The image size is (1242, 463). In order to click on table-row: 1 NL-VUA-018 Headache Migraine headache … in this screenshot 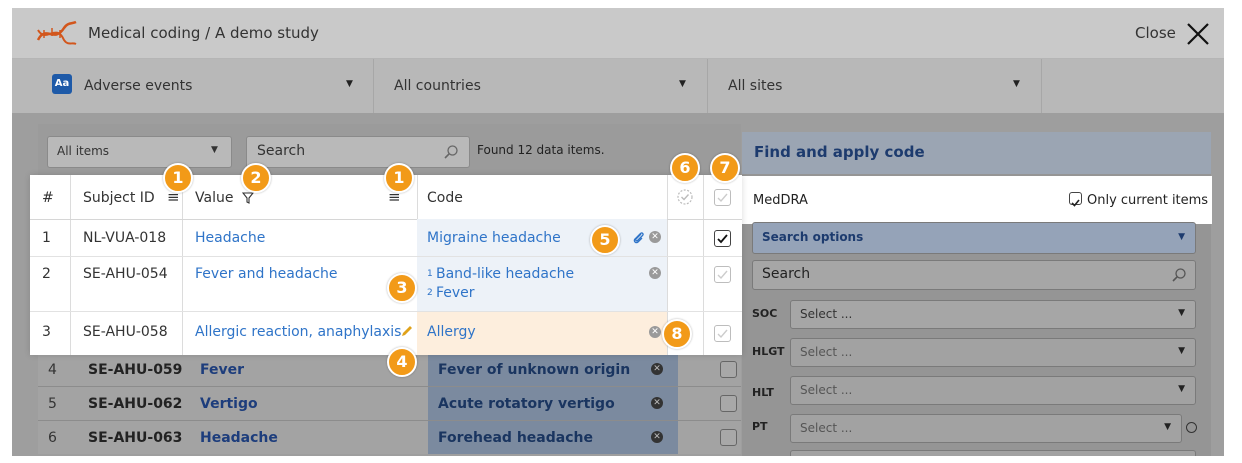, I will do `click(386, 238)`.